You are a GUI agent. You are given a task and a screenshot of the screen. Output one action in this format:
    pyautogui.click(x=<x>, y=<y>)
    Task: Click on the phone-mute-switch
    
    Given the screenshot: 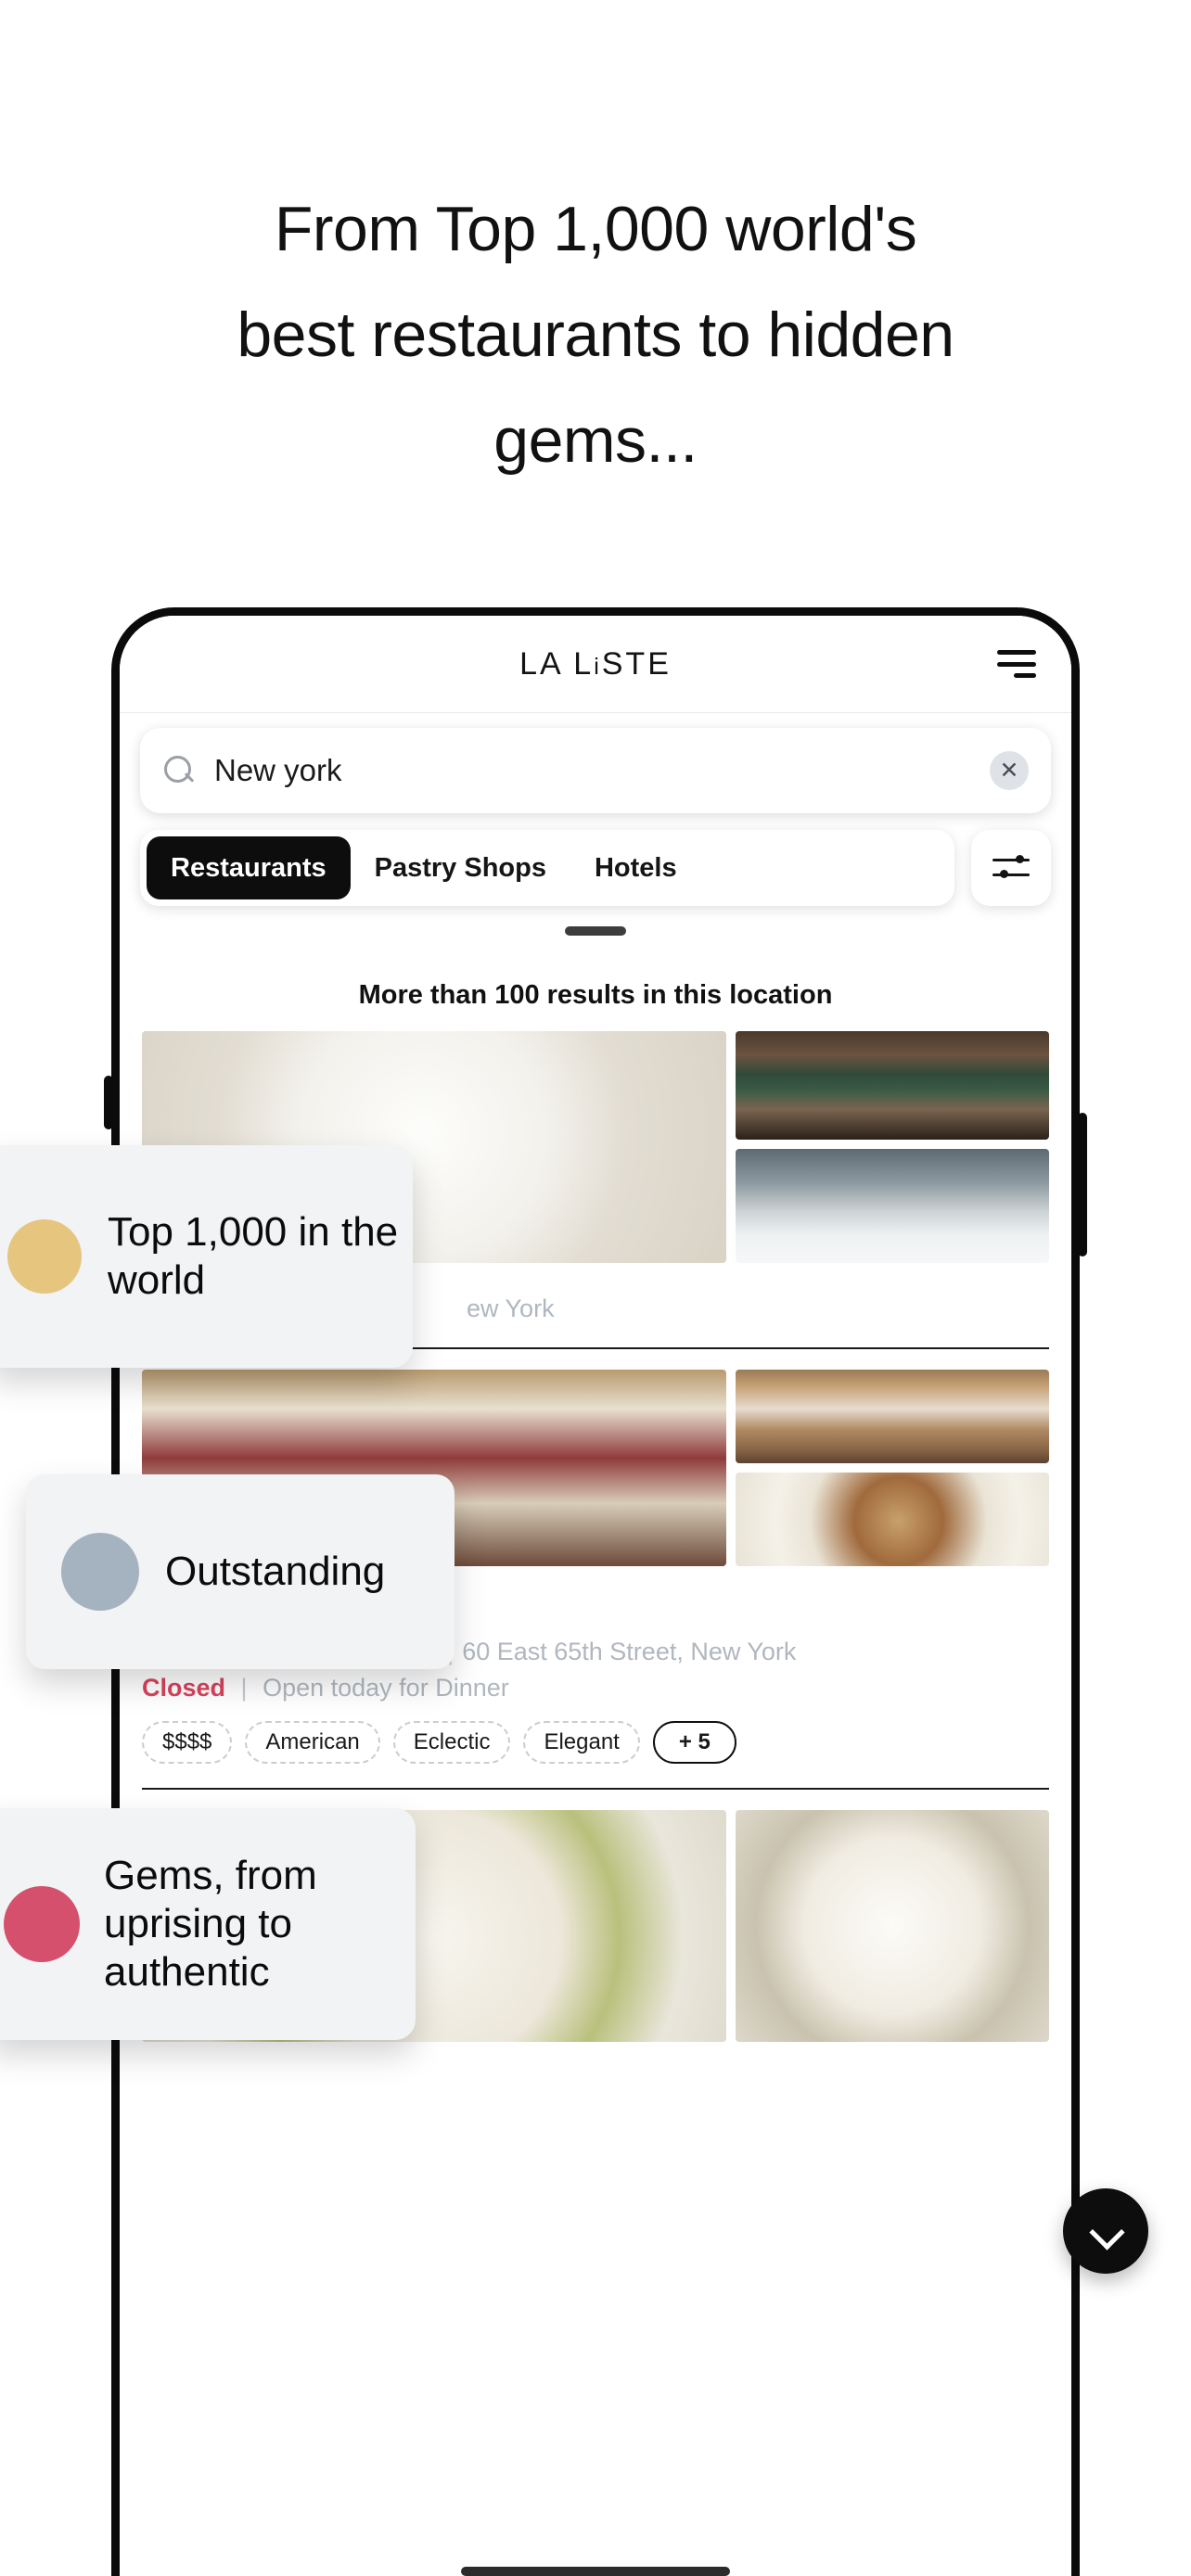 What is the action you would take?
    pyautogui.click(x=108, y=1102)
    